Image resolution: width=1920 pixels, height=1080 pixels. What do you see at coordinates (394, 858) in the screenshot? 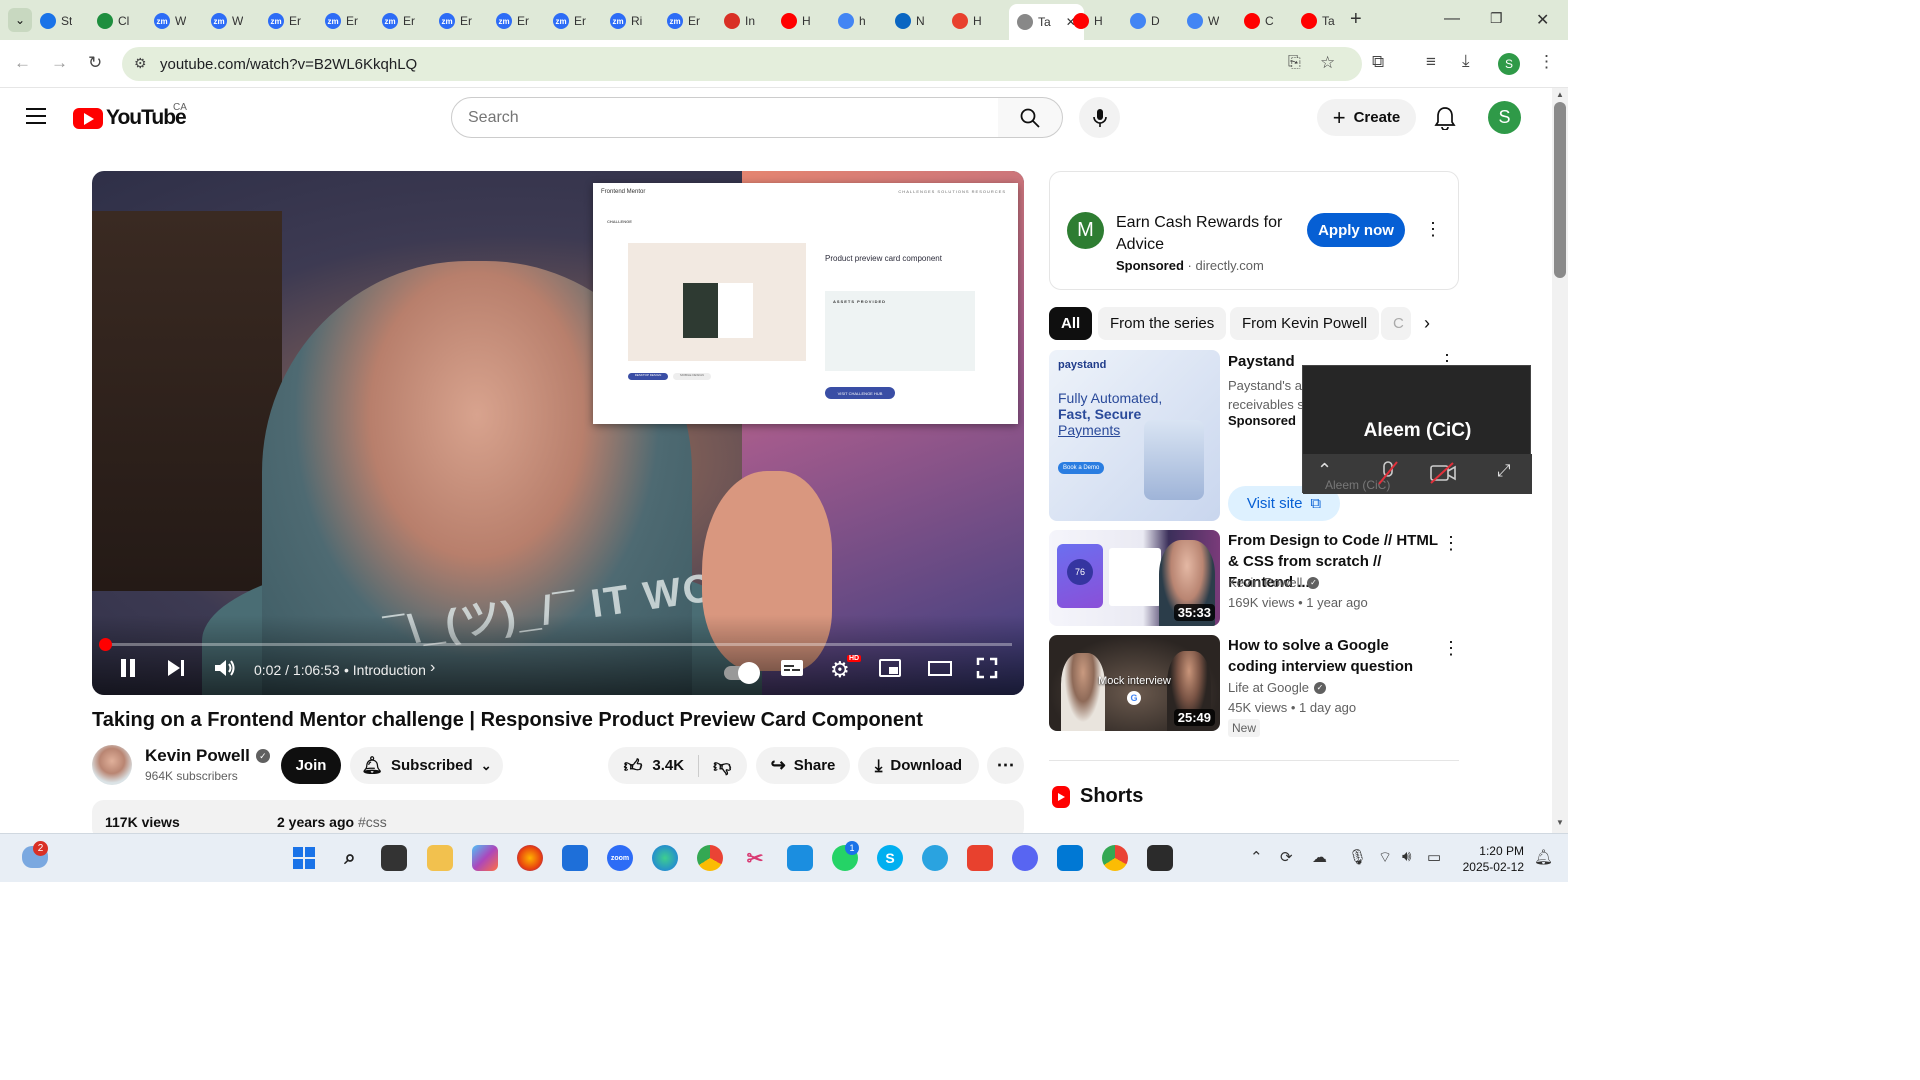
I see `task-view-icon` at bounding box center [394, 858].